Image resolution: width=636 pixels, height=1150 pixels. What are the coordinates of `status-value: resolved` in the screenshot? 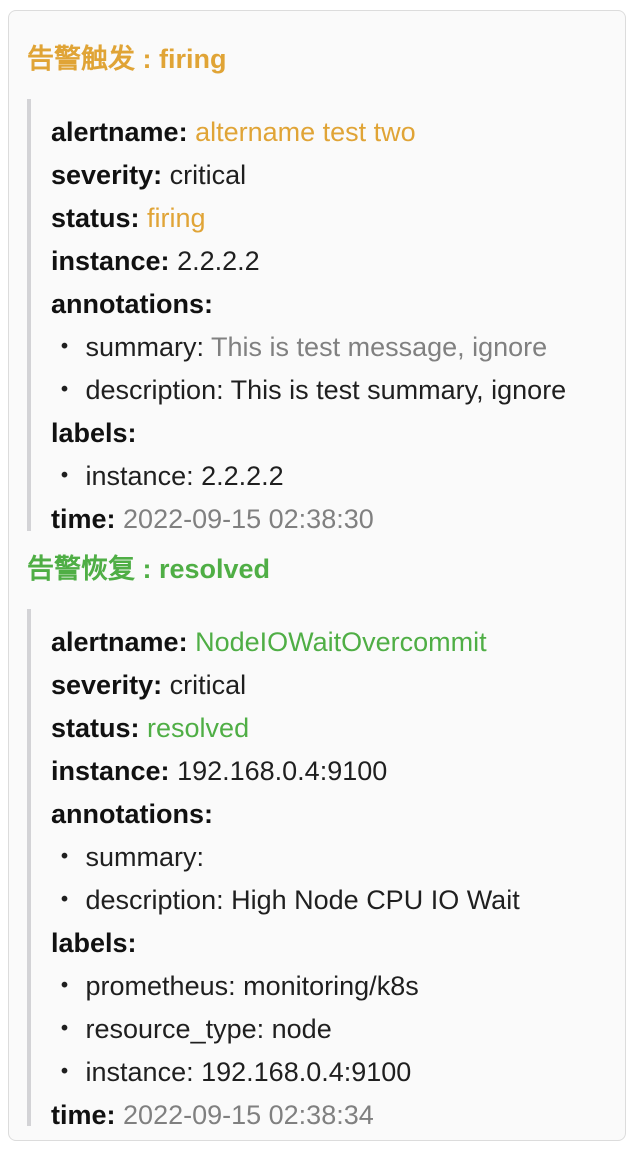 It's located at (198, 728).